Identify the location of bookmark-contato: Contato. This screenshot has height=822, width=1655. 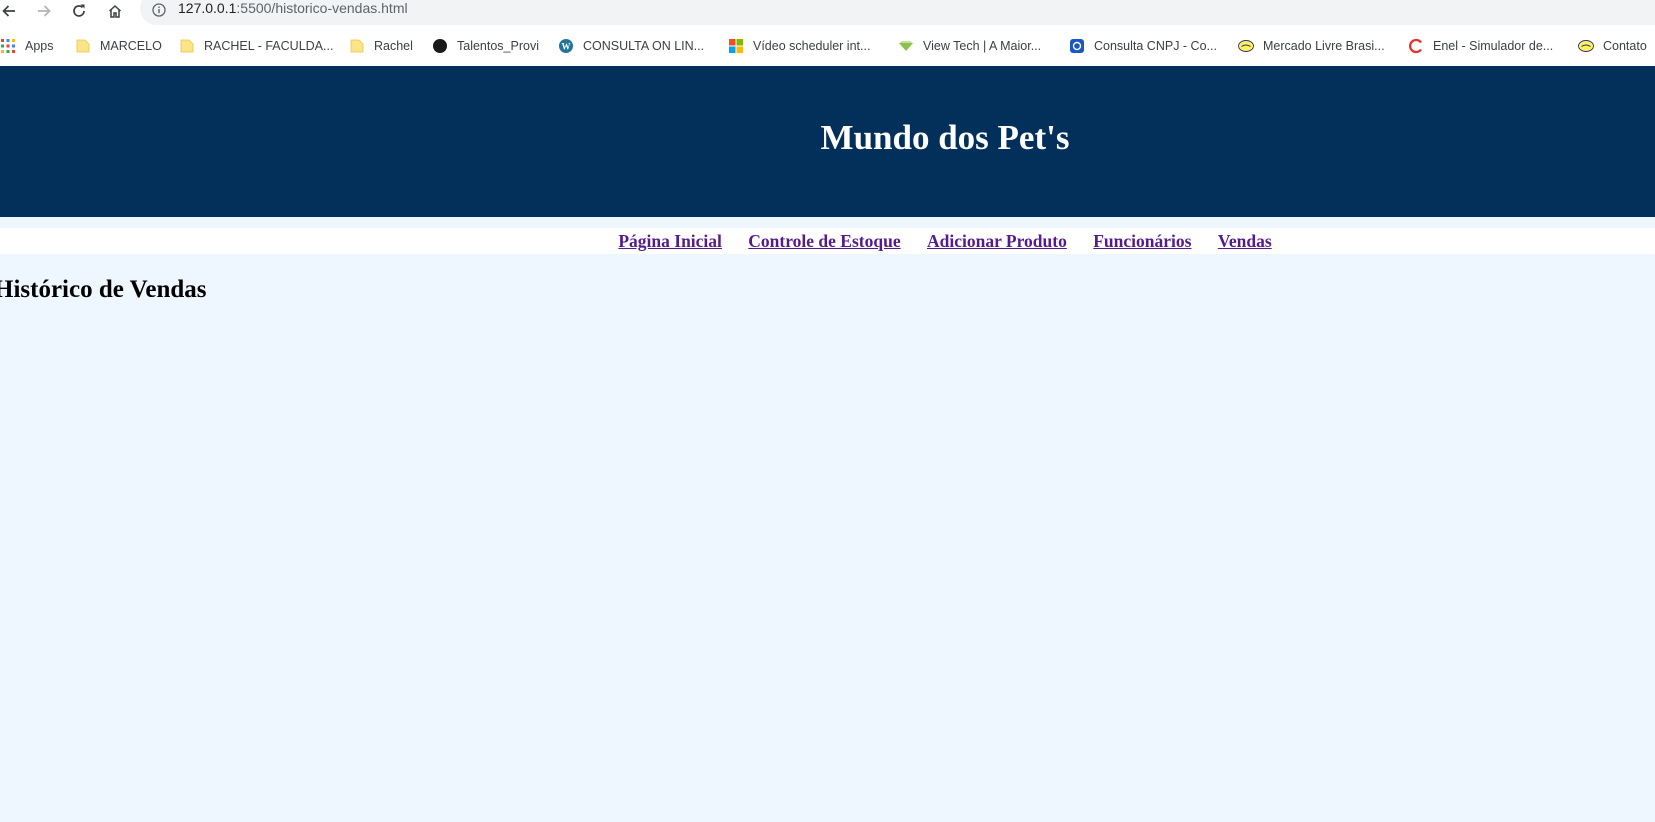
(1612, 46).